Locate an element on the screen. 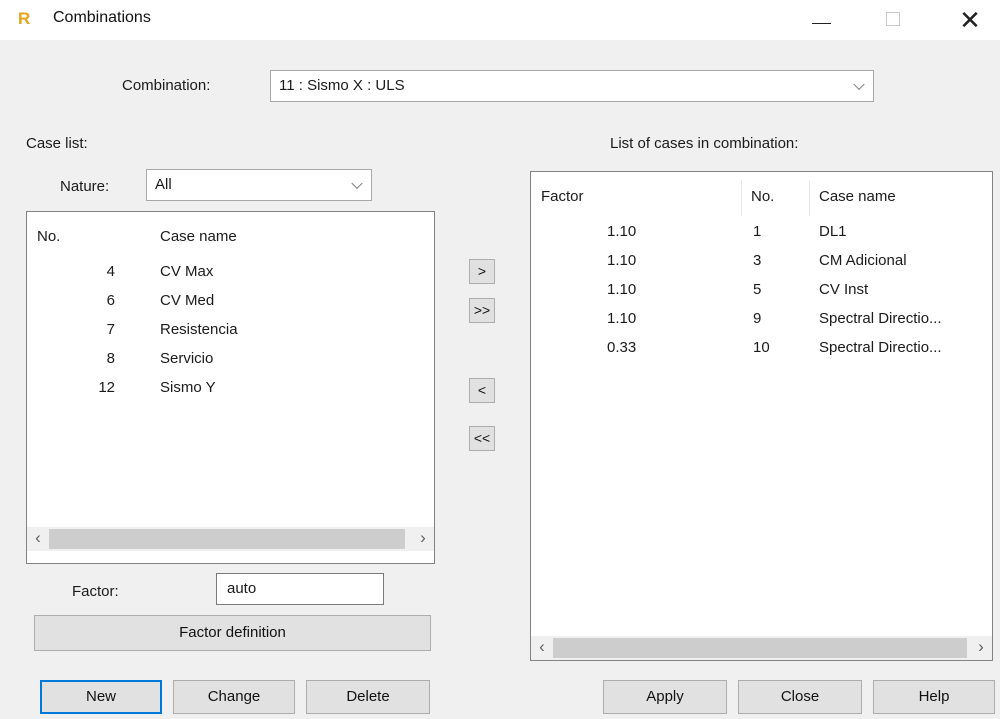  case-list-header-no: No. is located at coordinates (48, 236).